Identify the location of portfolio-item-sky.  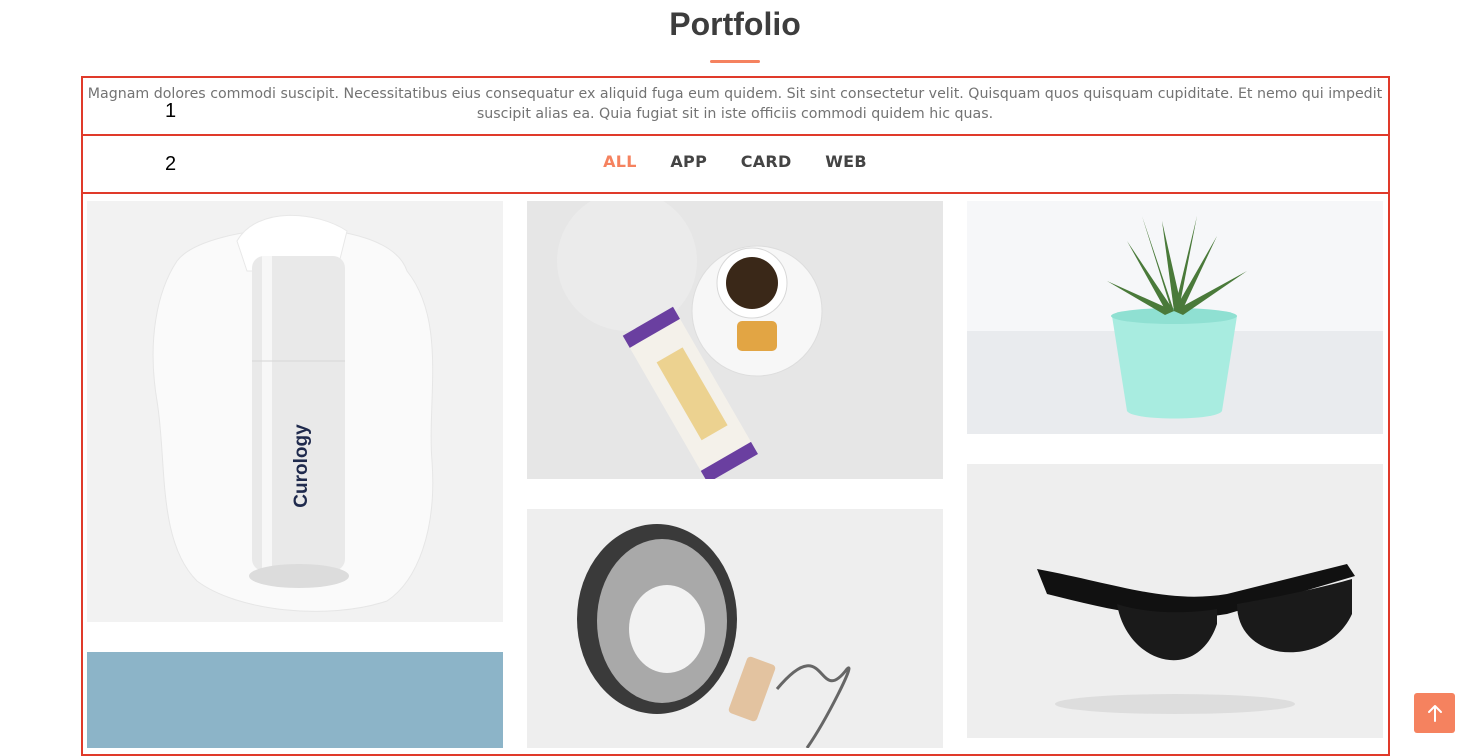
(295, 700).